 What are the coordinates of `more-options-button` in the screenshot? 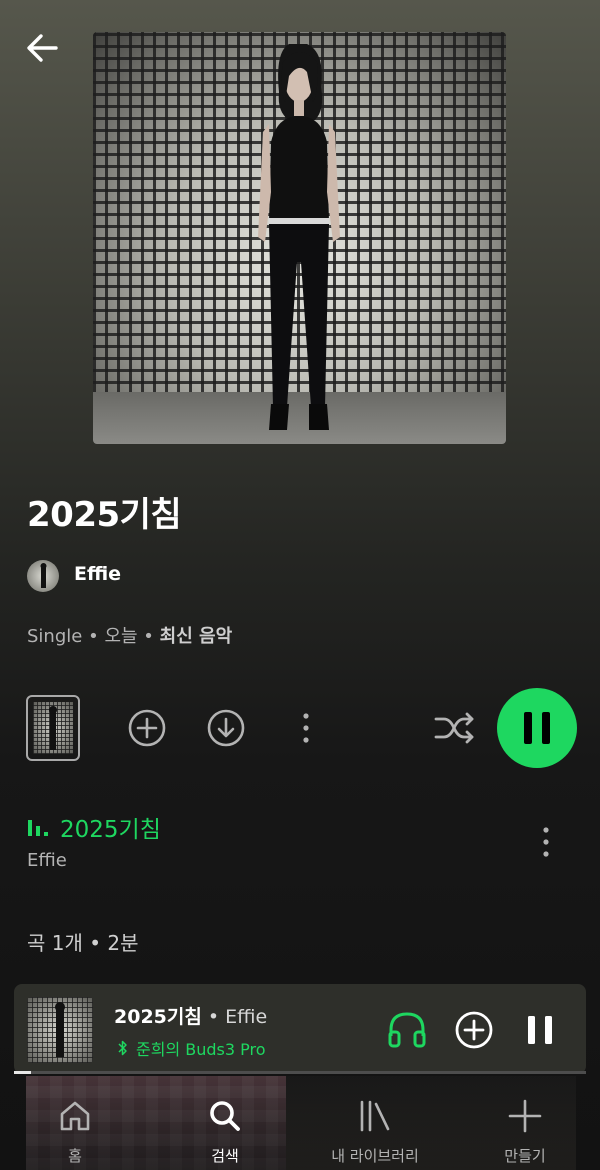 It's located at (306, 728).